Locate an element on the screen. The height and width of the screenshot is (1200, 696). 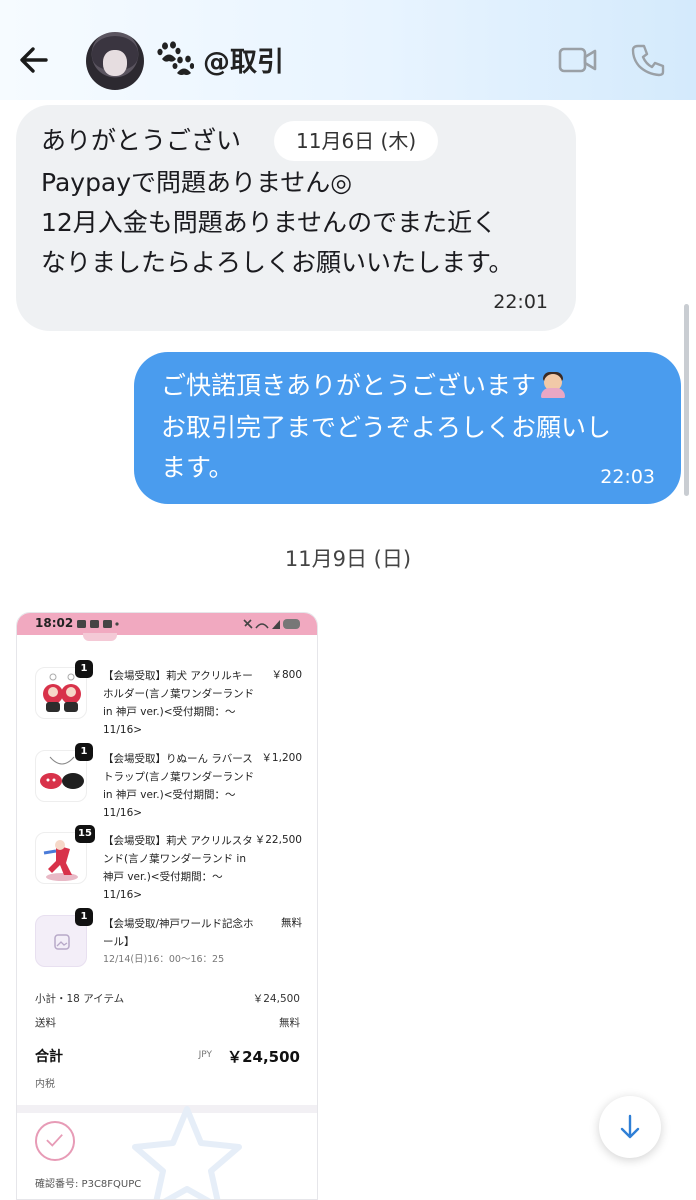
message-line: ご快諾頂きありがとうございます is located at coordinates (363, 386).